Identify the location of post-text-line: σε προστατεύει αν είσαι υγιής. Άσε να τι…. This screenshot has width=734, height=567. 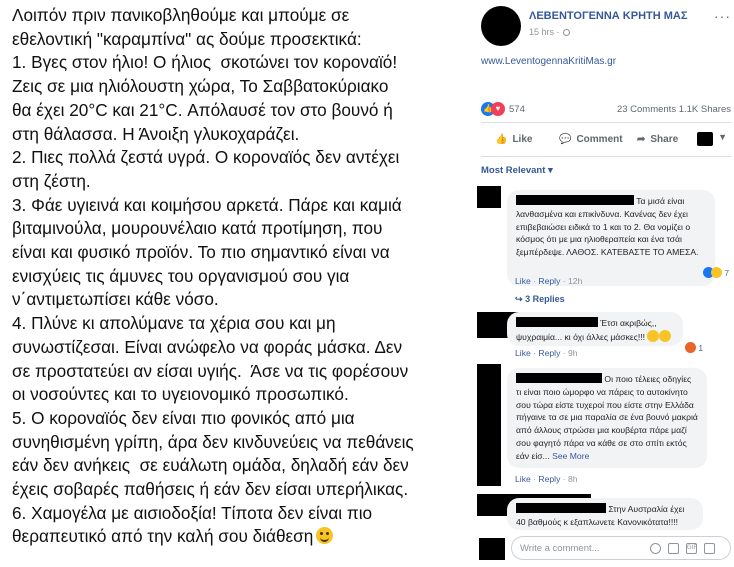
(210, 370).